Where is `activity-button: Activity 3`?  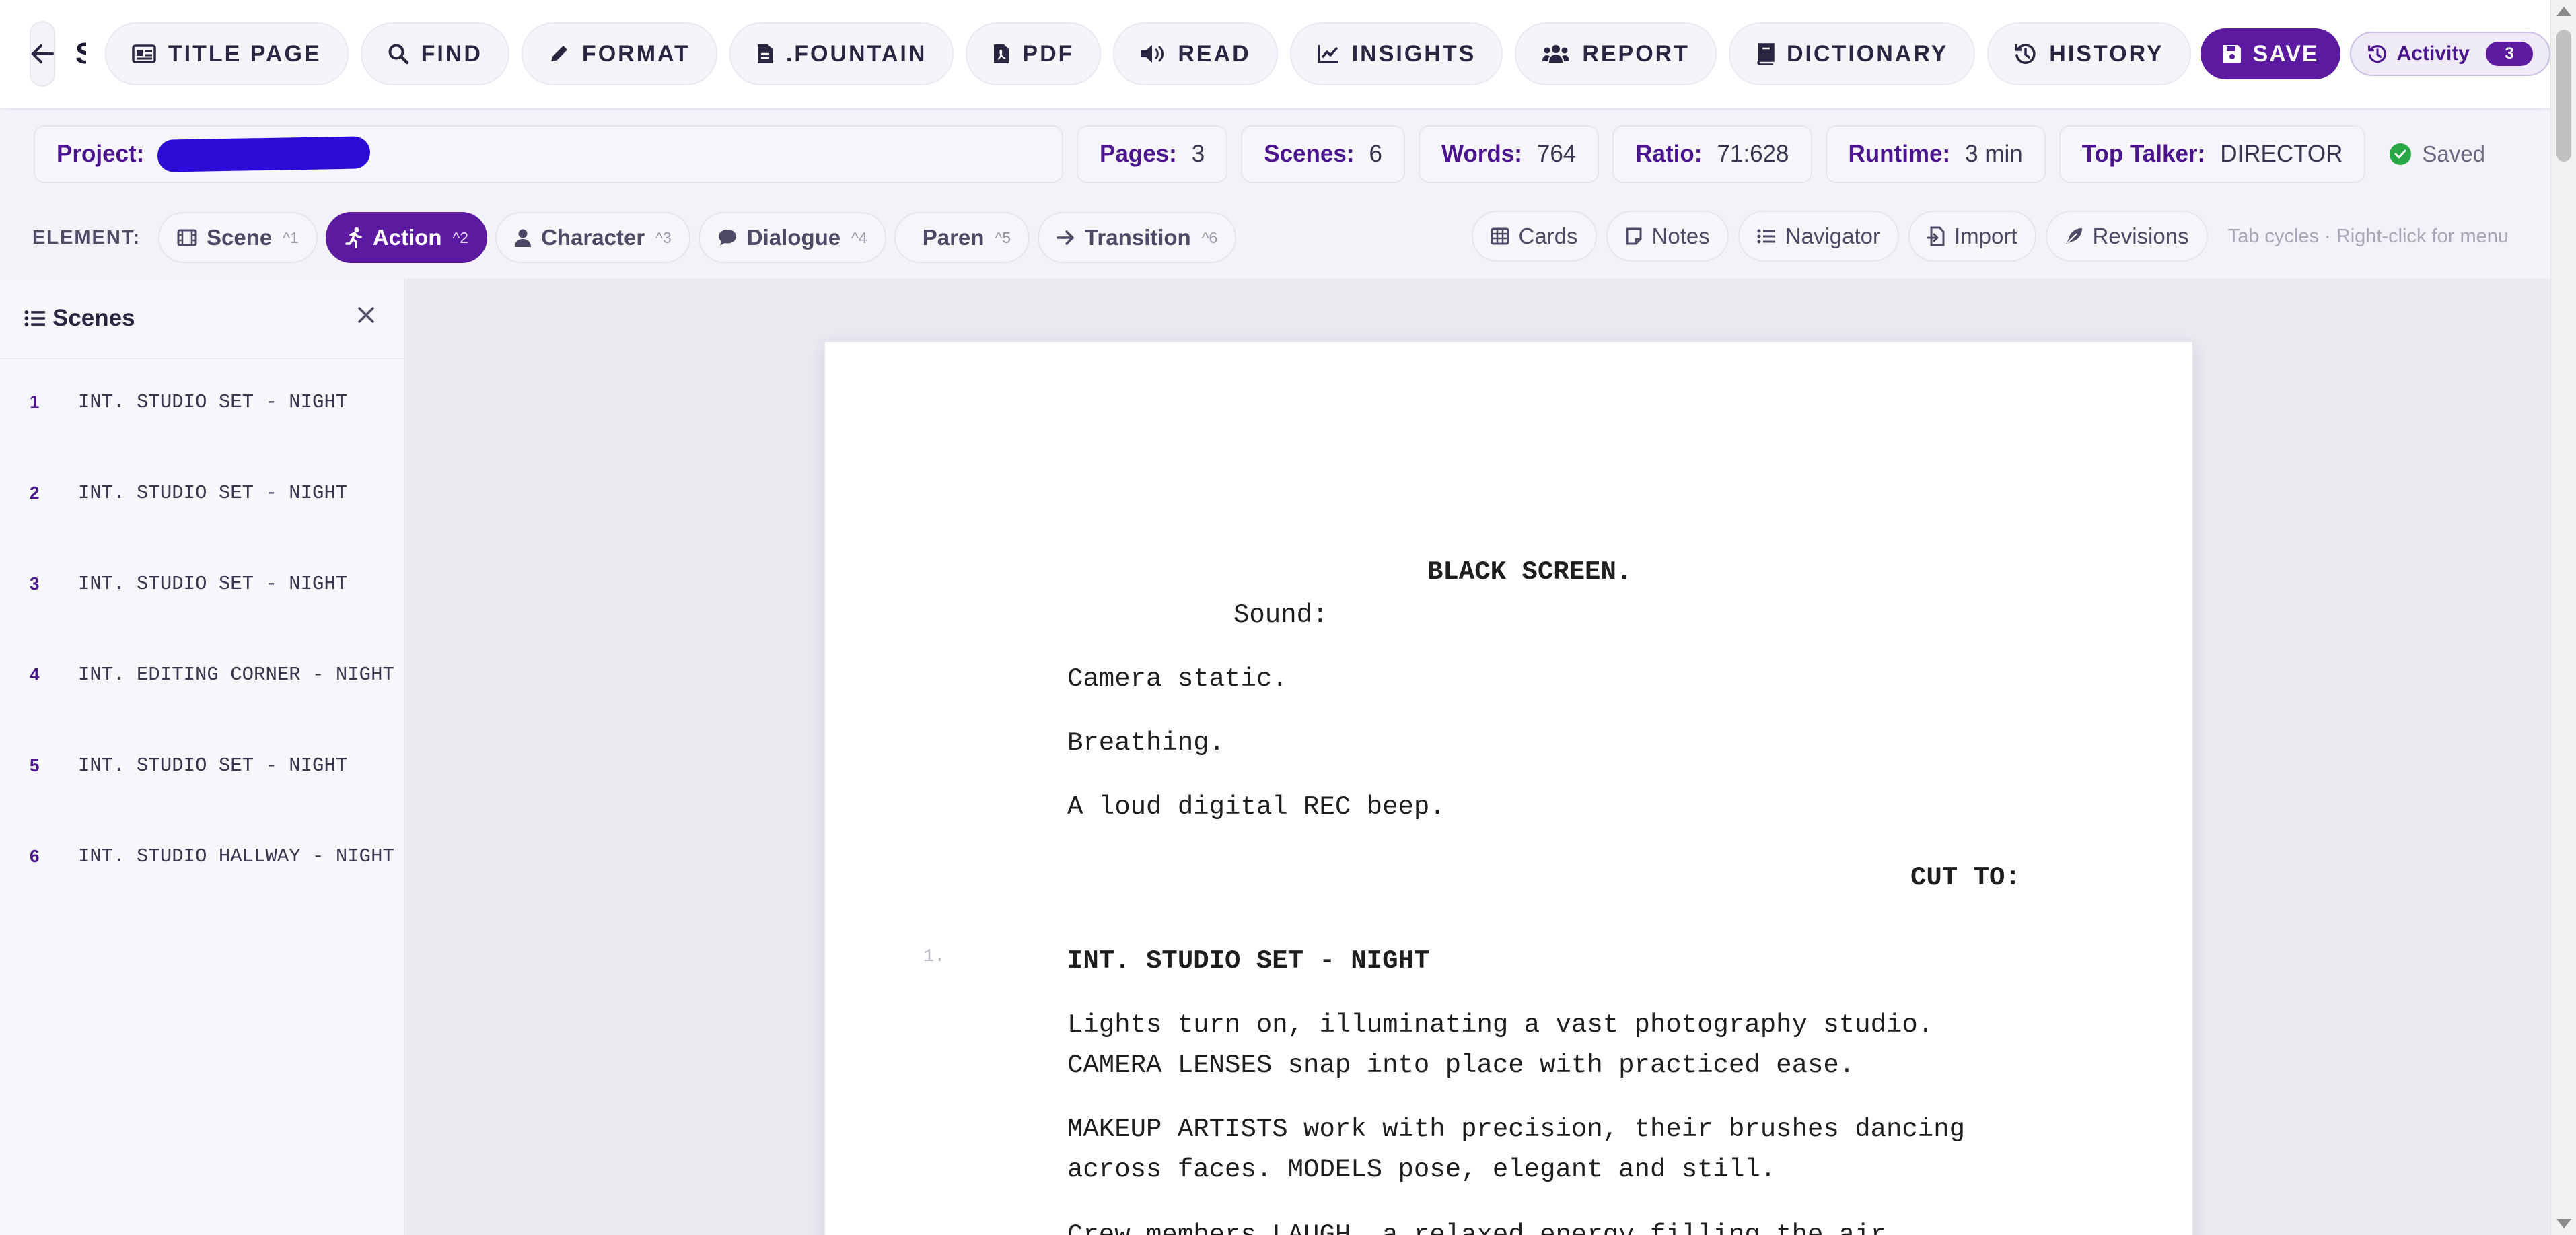
activity-button: Activity 3 is located at coordinates (2449, 54).